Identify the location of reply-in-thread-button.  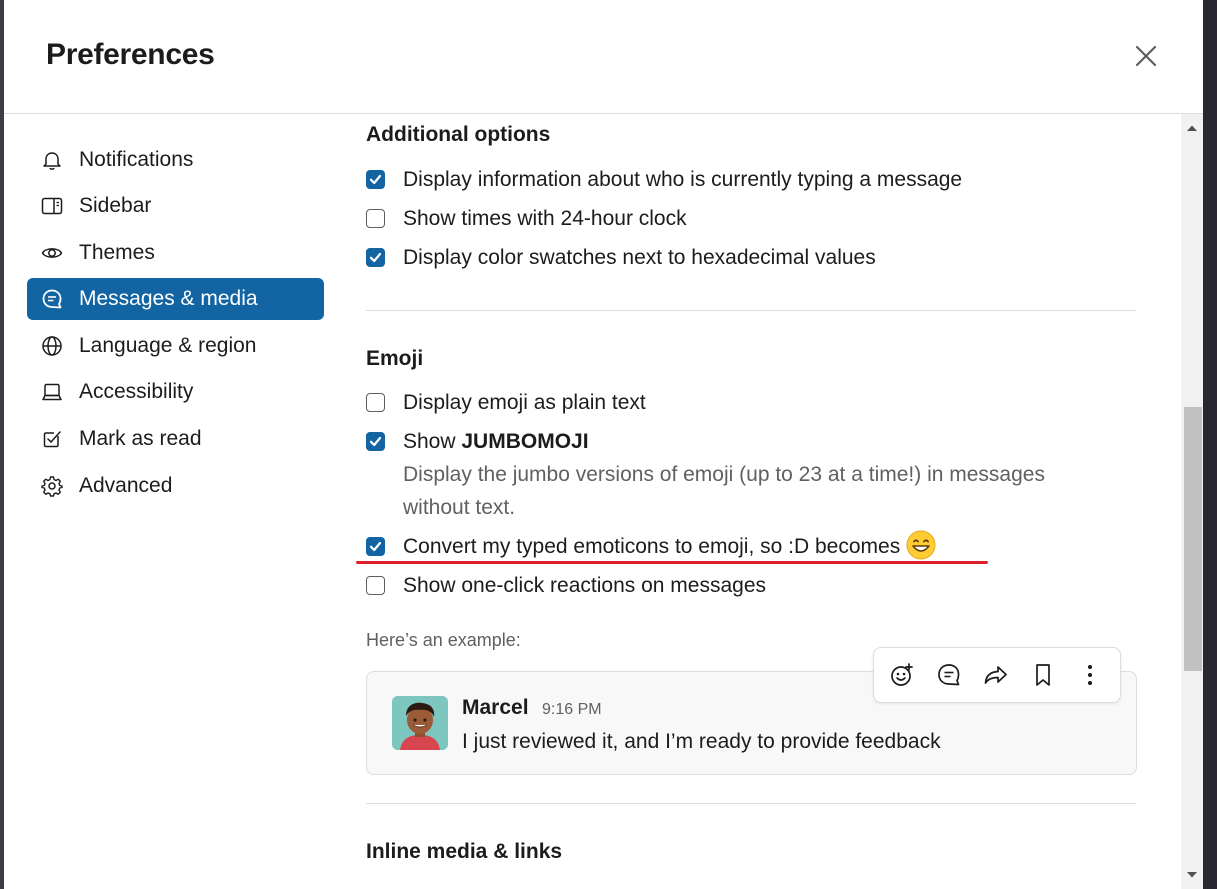
(949, 675).